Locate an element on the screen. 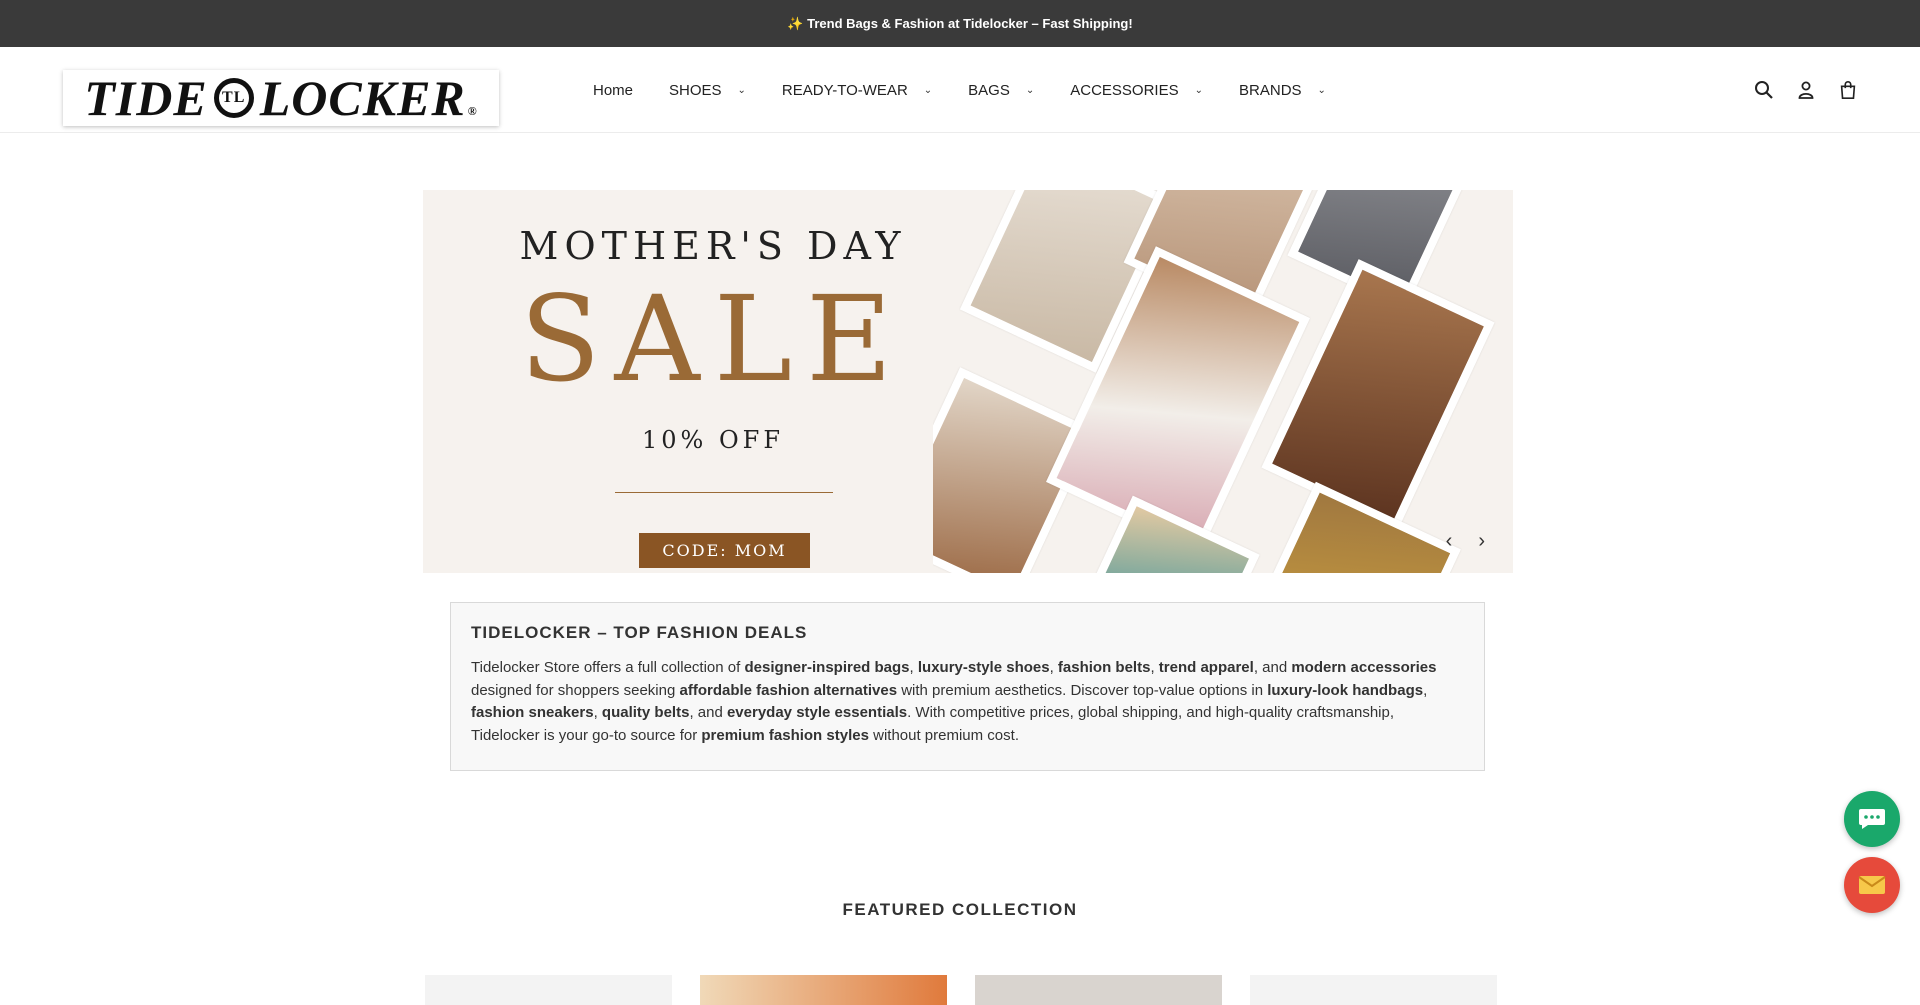 The image size is (1920, 1005). header-icons is located at coordinates (1806, 90).